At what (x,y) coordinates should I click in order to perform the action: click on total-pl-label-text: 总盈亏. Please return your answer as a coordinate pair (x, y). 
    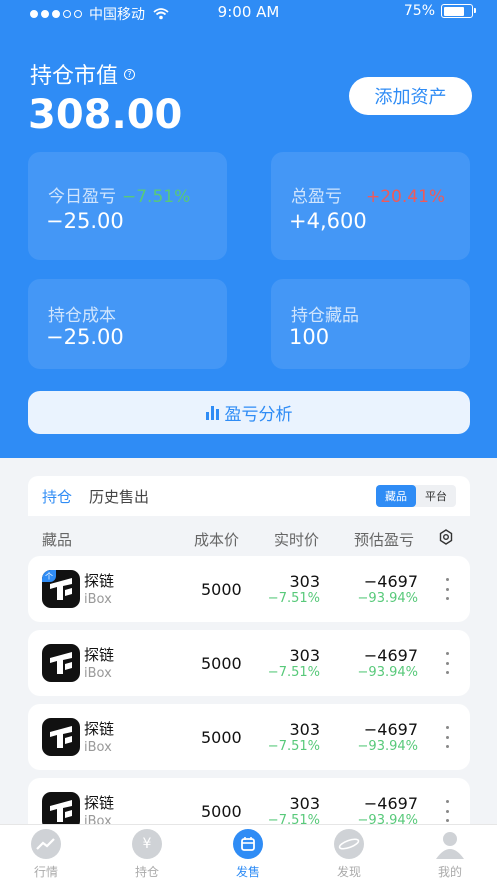
    Looking at the image, I should click on (316, 197).